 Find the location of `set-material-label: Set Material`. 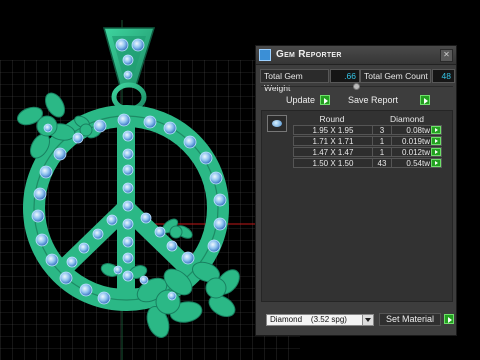

set-material-label: Set Material is located at coordinates (410, 319).